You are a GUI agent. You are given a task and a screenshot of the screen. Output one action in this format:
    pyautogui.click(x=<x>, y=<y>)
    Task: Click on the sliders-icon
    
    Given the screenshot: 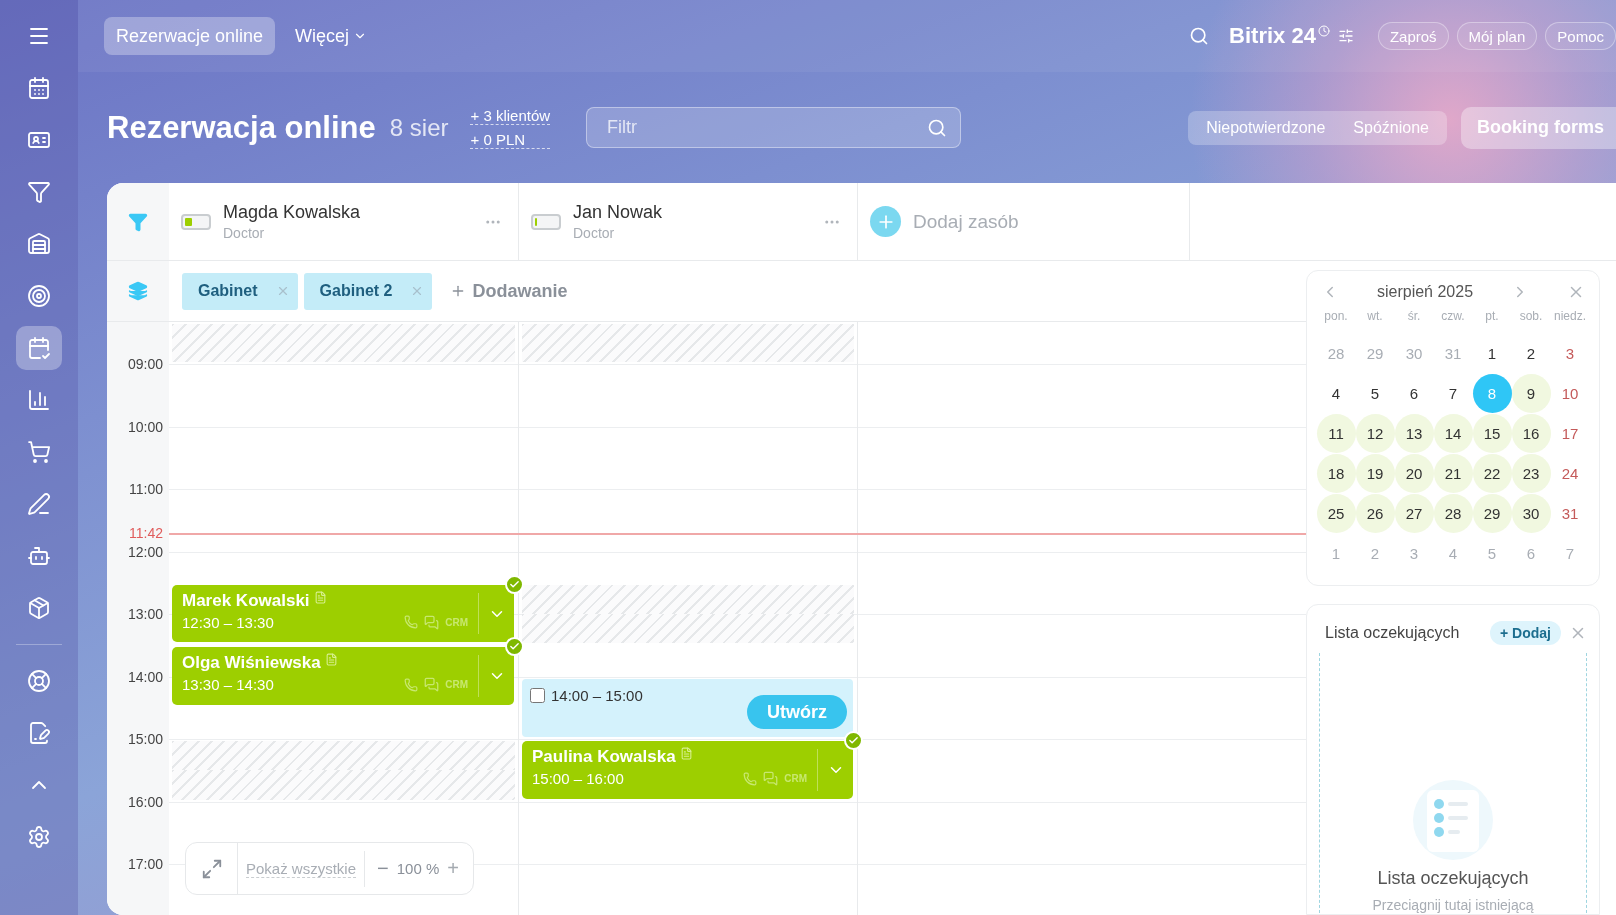 What is the action you would take?
    pyautogui.click(x=1345, y=36)
    